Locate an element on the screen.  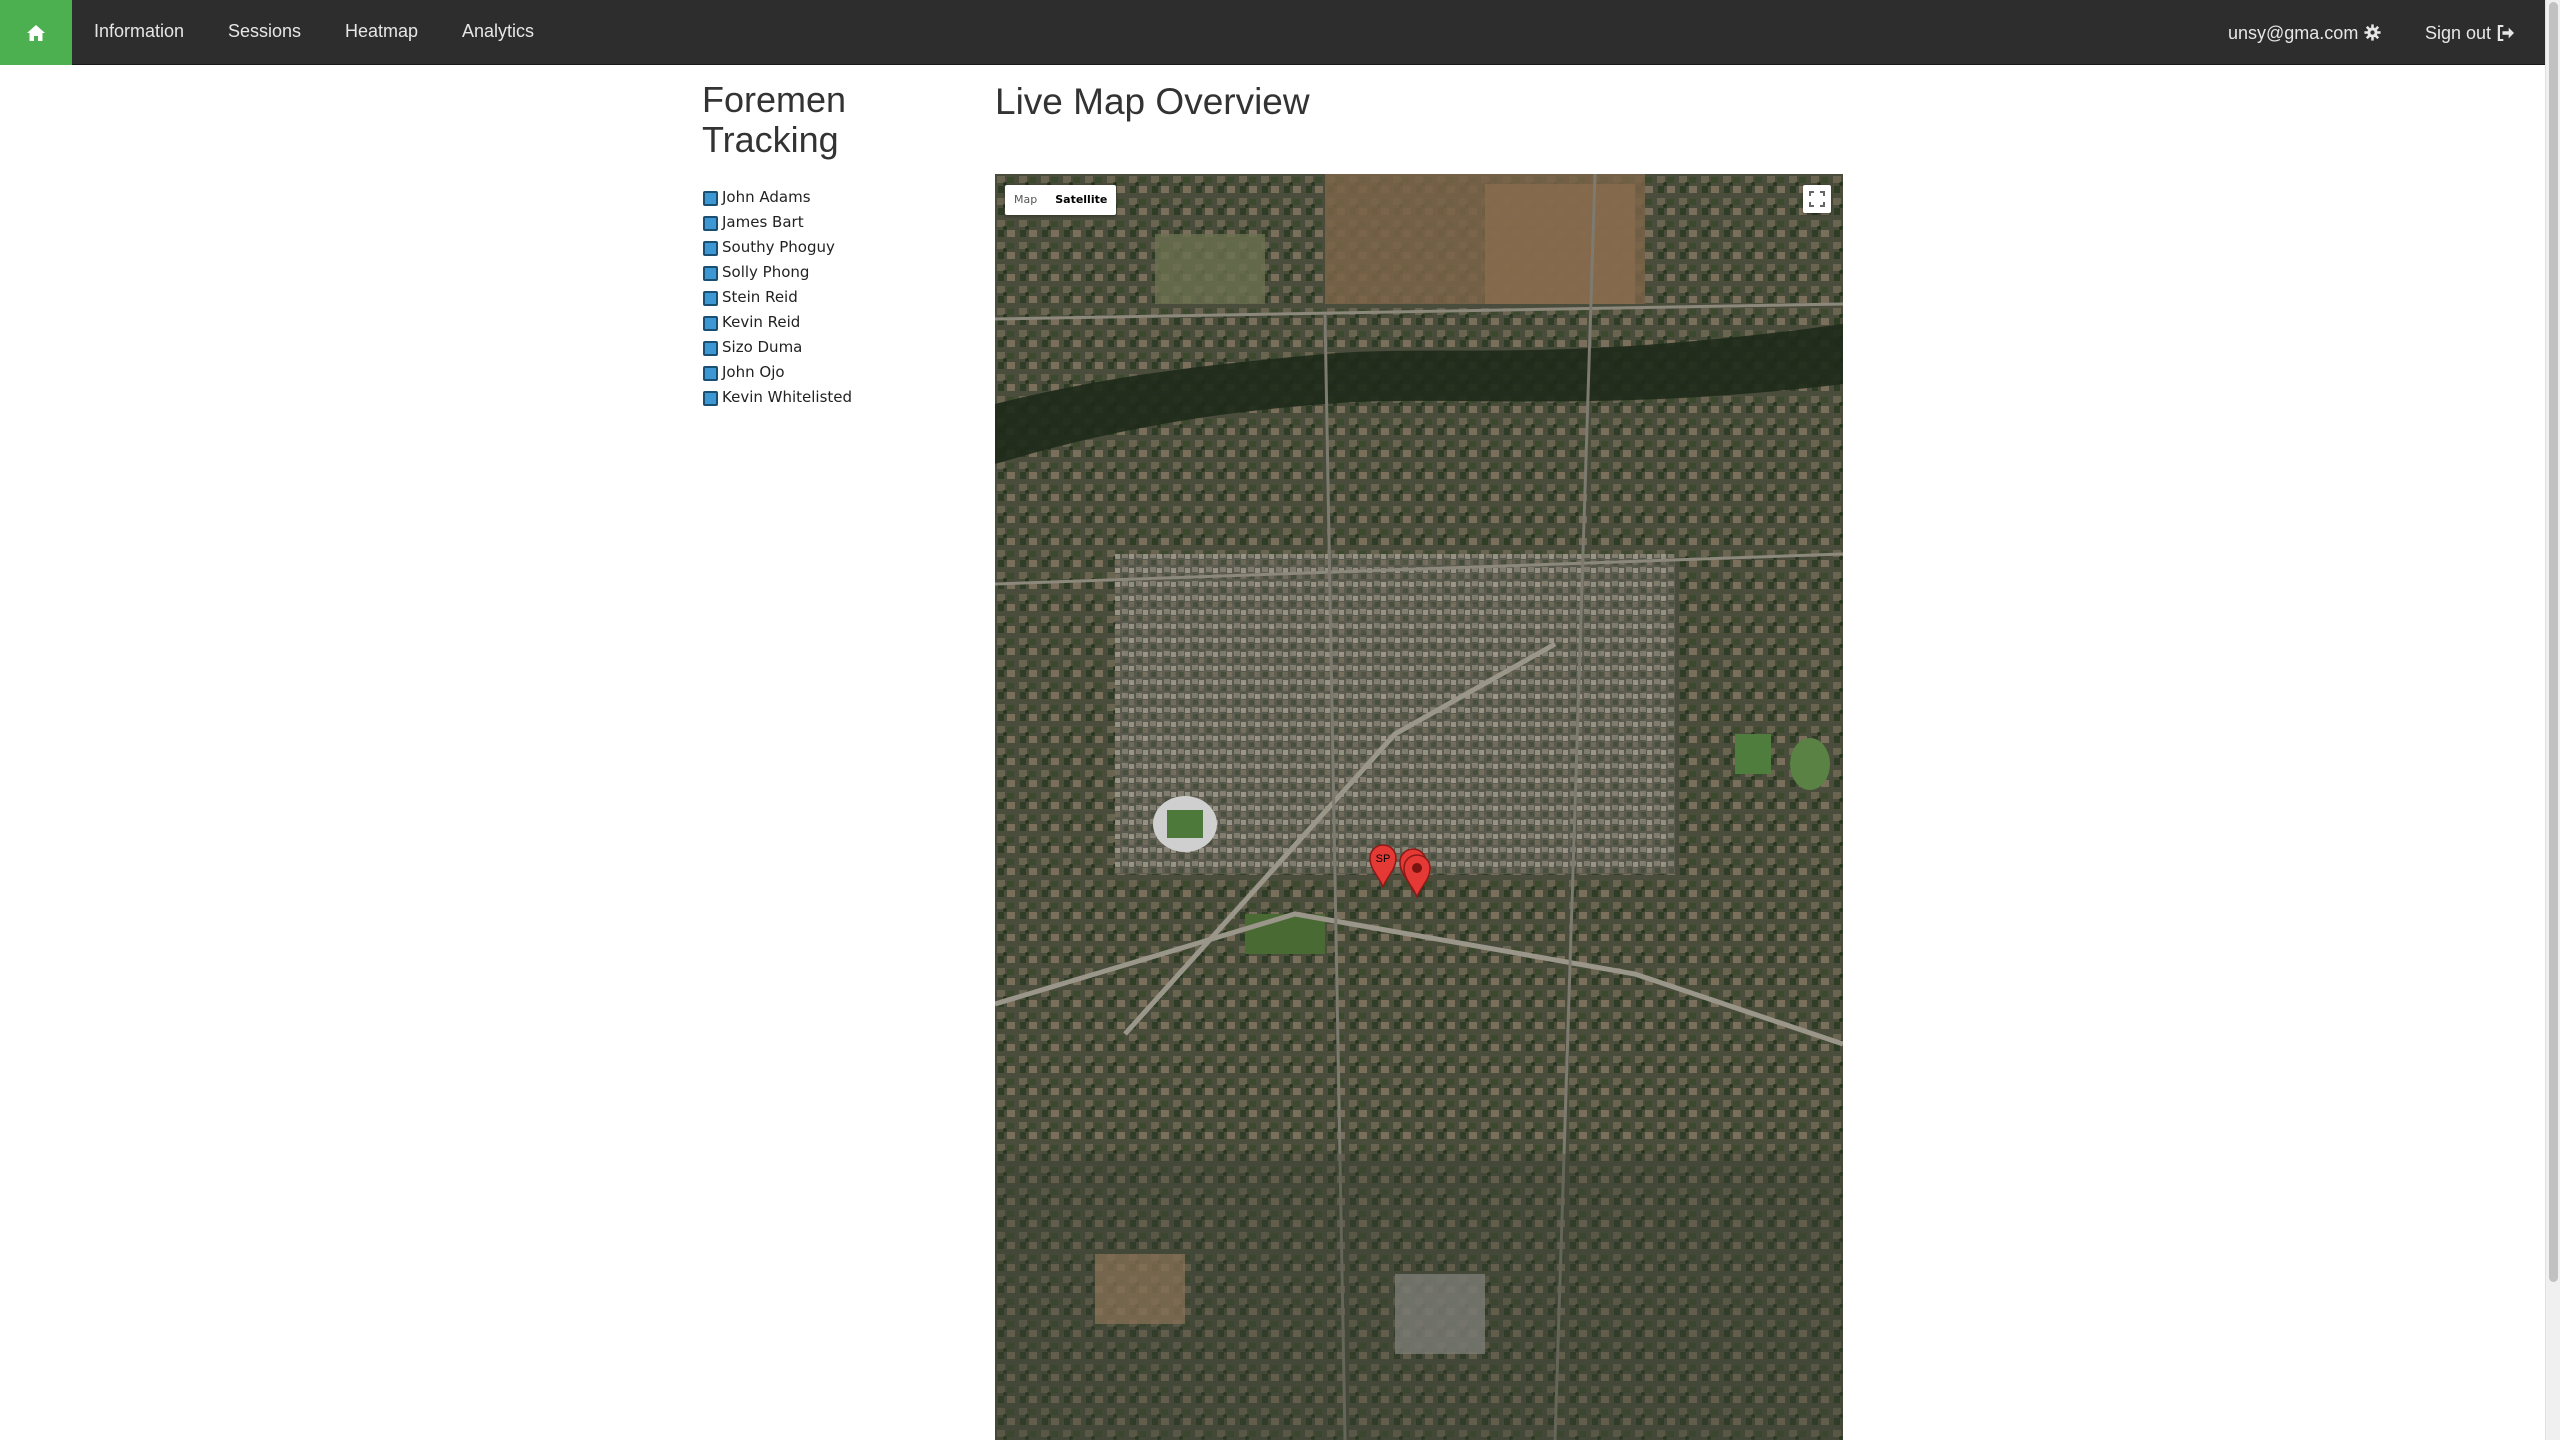
foreman-name: John Ojo is located at coordinates (753, 371).